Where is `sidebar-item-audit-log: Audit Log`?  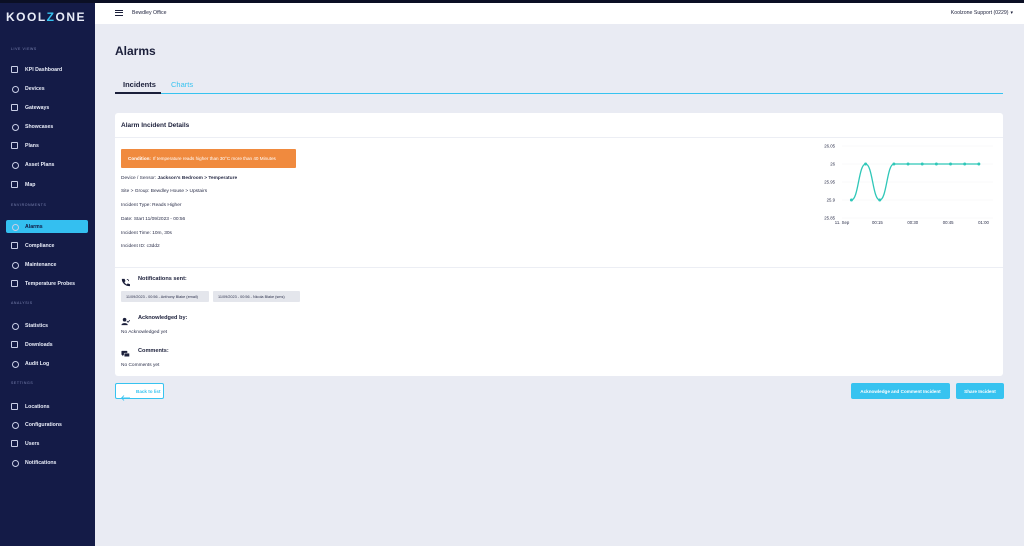 sidebar-item-audit-log: Audit Log is located at coordinates (47, 363).